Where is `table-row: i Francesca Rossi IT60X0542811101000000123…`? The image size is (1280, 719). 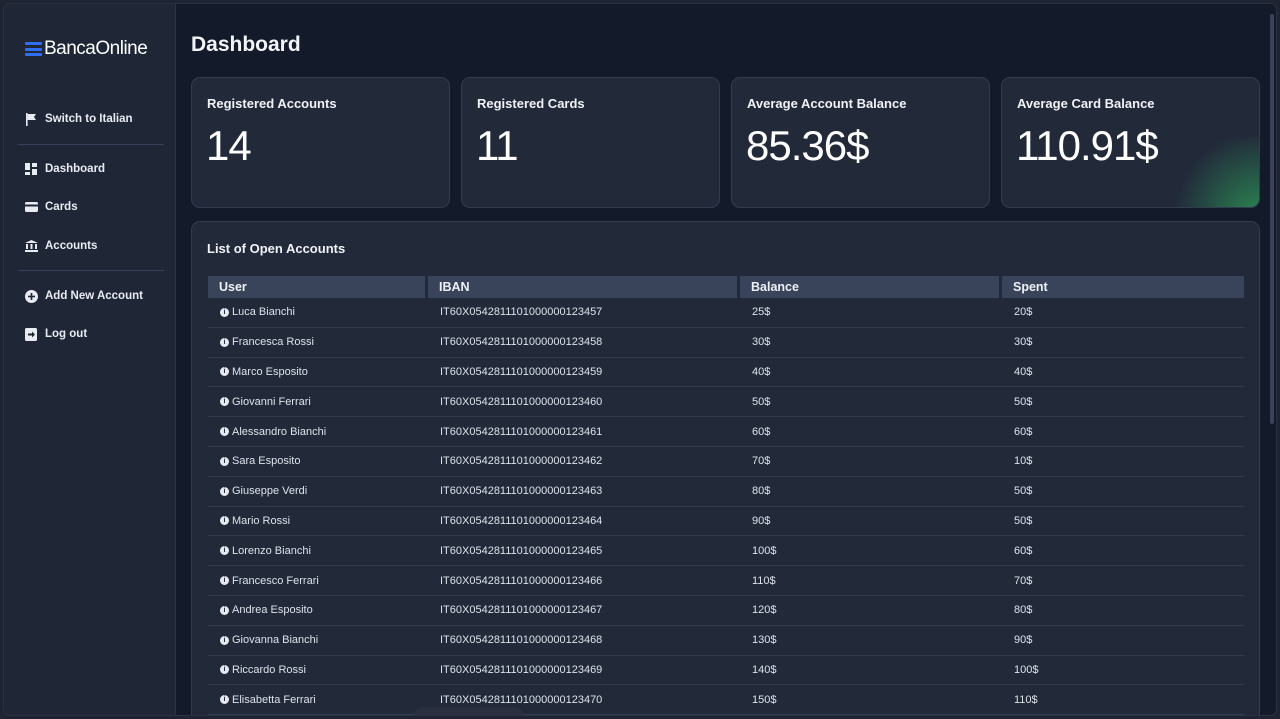 table-row: i Francesca Rossi IT60X0542811101000000123… is located at coordinates (726, 343).